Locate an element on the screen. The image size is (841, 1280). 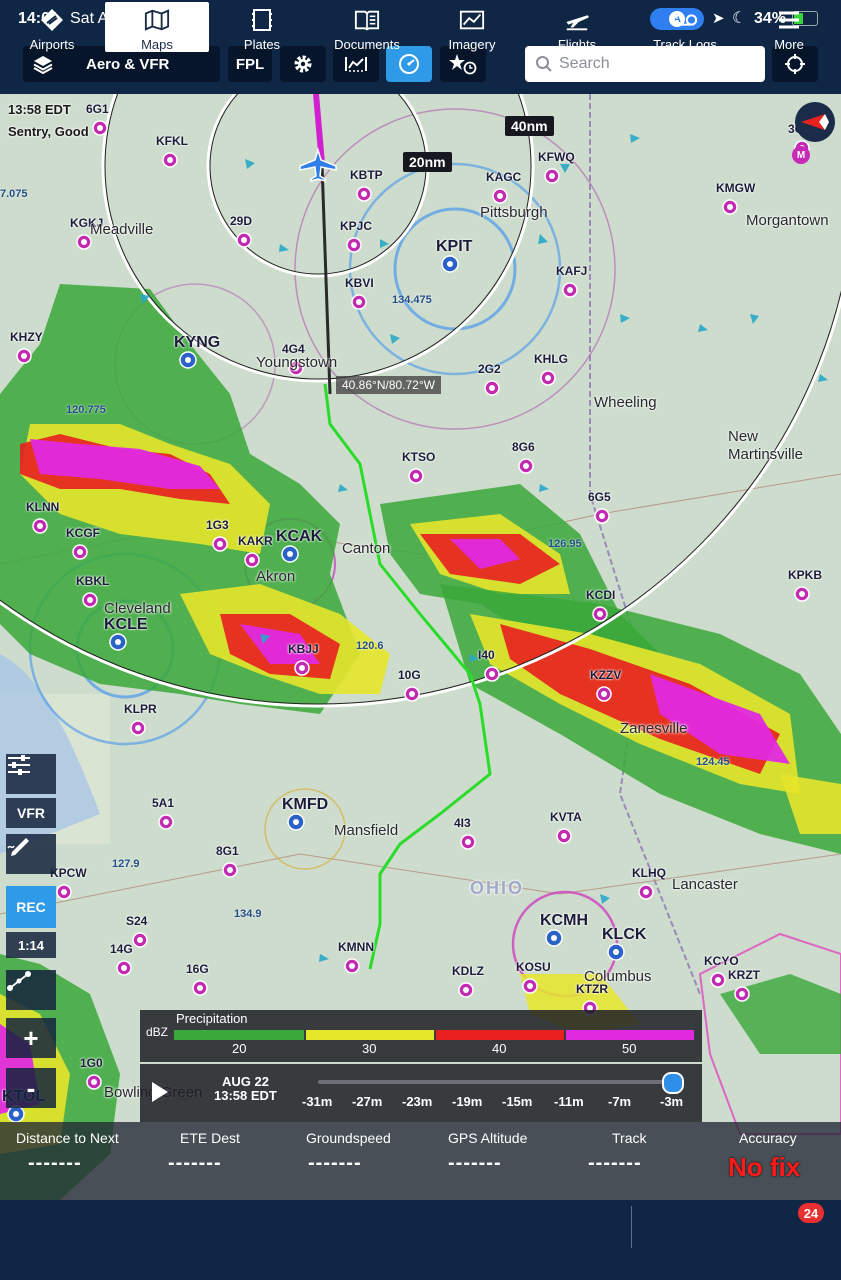
airport-label: KHLG is located at coordinates (551, 359).